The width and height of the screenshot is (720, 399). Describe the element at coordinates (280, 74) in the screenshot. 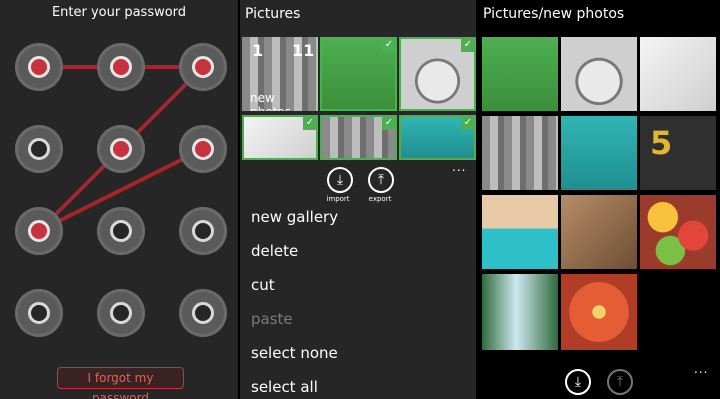

I see `new-photos-album-tile: 1 11 new photos` at that location.